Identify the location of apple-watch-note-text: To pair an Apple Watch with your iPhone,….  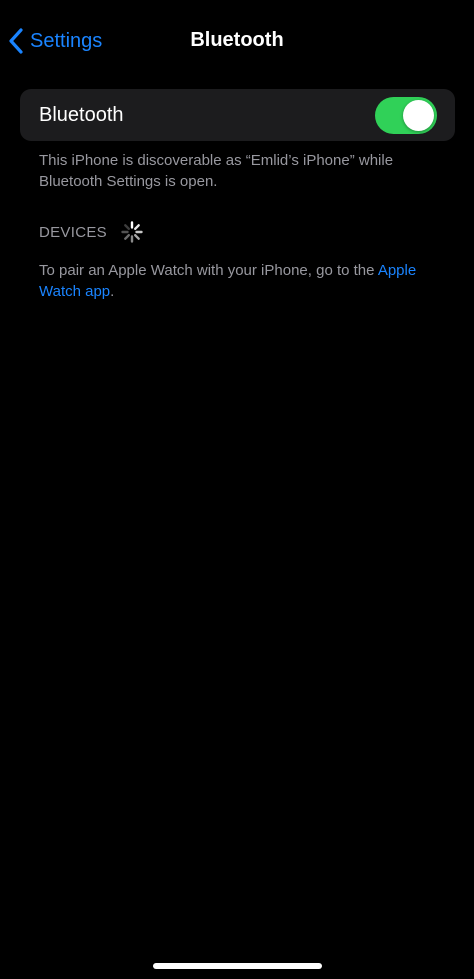
(208, 270).